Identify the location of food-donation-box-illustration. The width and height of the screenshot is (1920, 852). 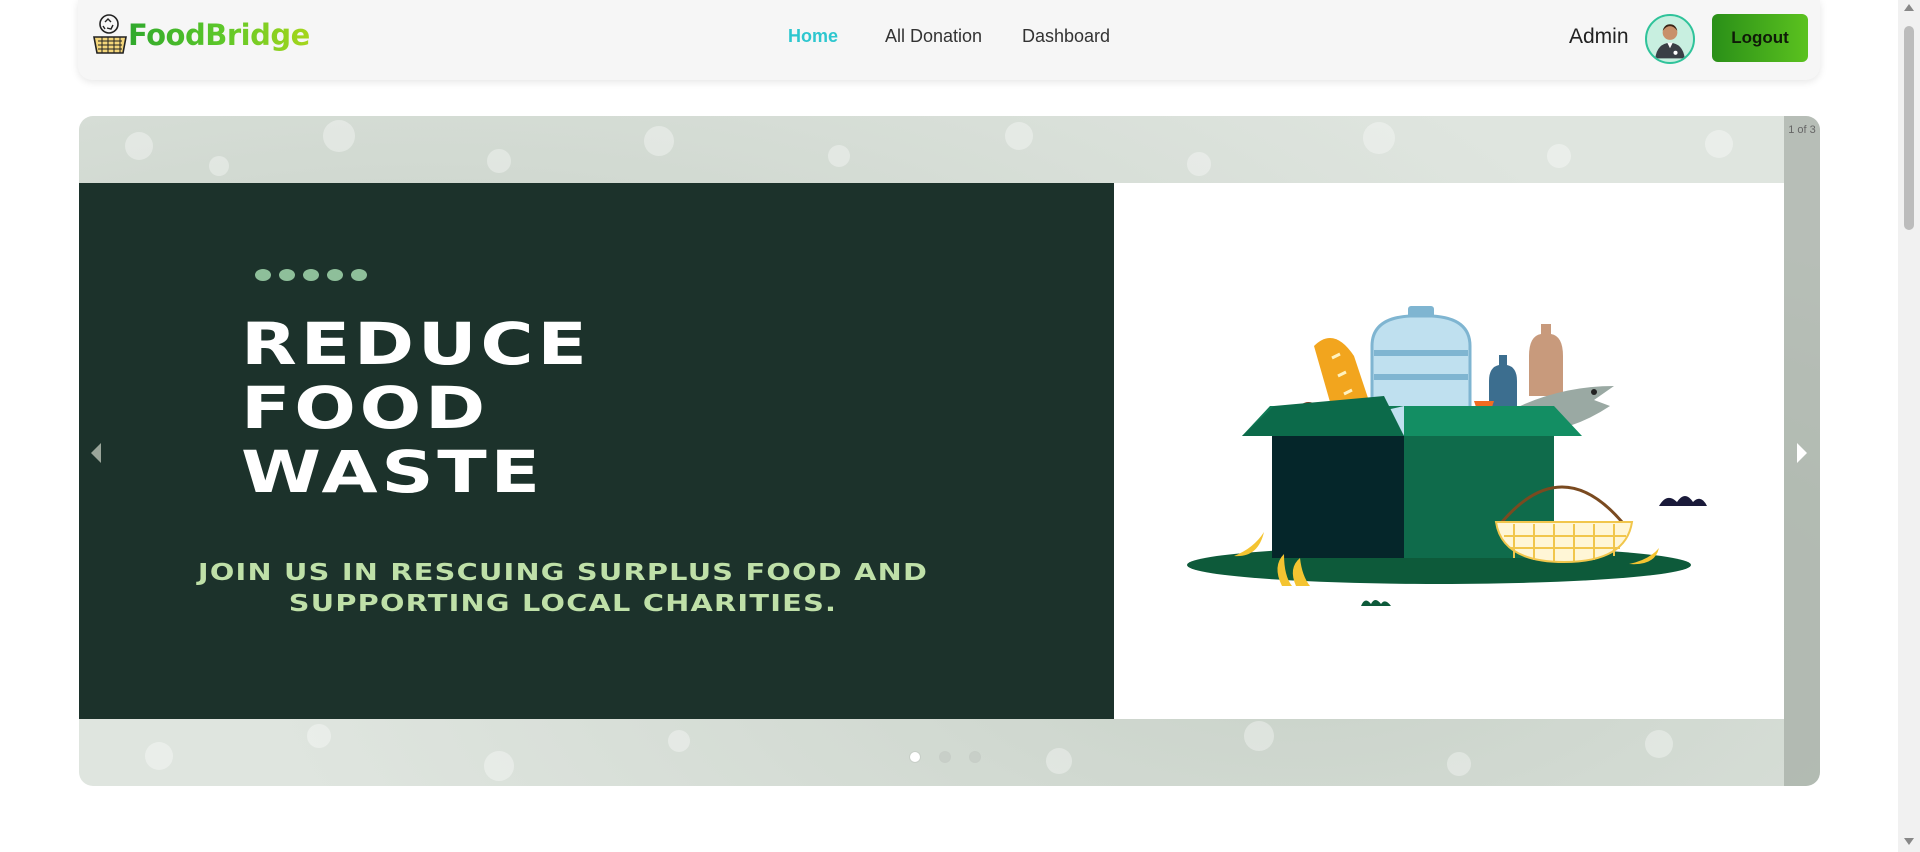
(1447, 456).